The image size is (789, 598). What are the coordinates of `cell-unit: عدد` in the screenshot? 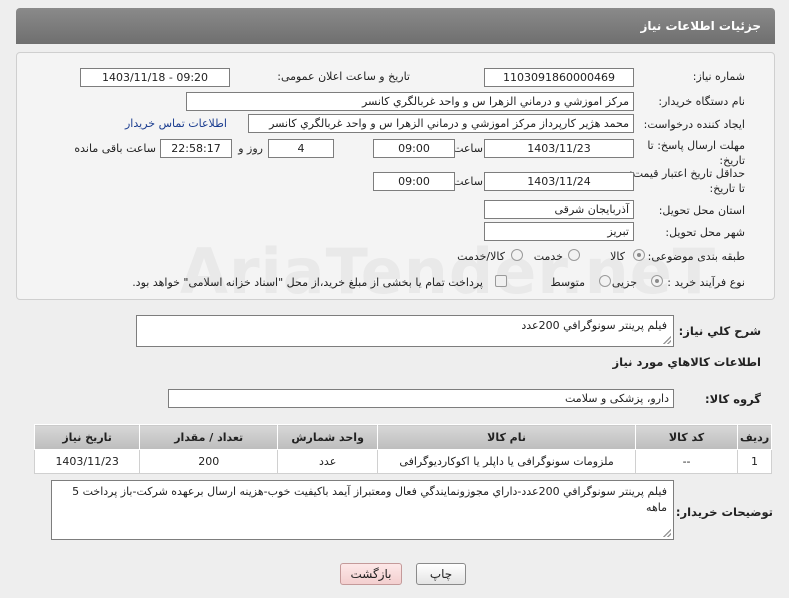 It's located at (328, 461).